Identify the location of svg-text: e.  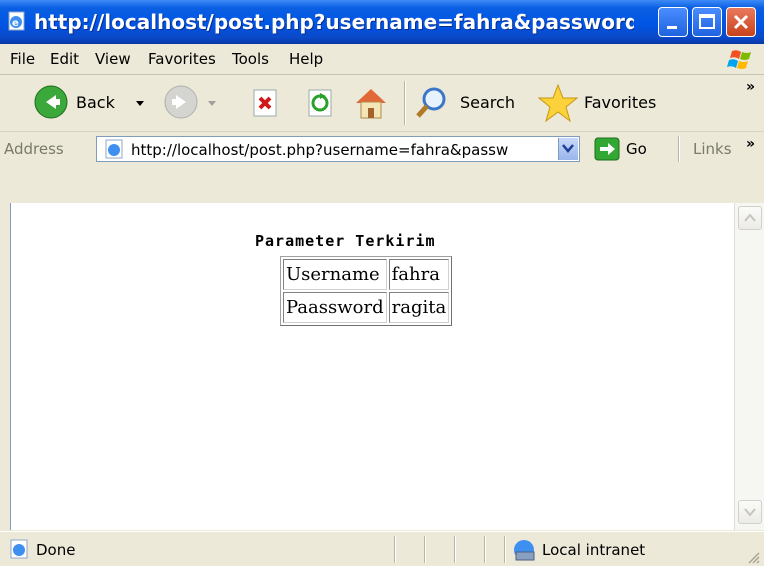
(15, 23).